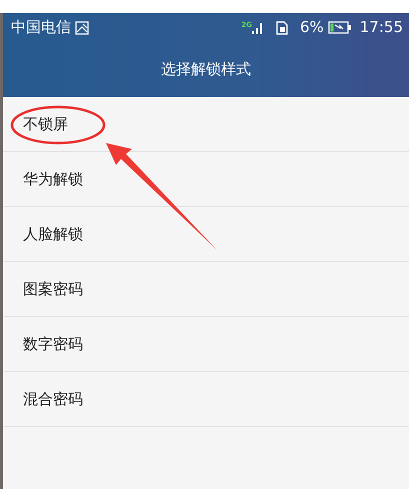  Describe the element at coordinates (282, 27) in the screenshot. I see `sim-card-icon` at that location.